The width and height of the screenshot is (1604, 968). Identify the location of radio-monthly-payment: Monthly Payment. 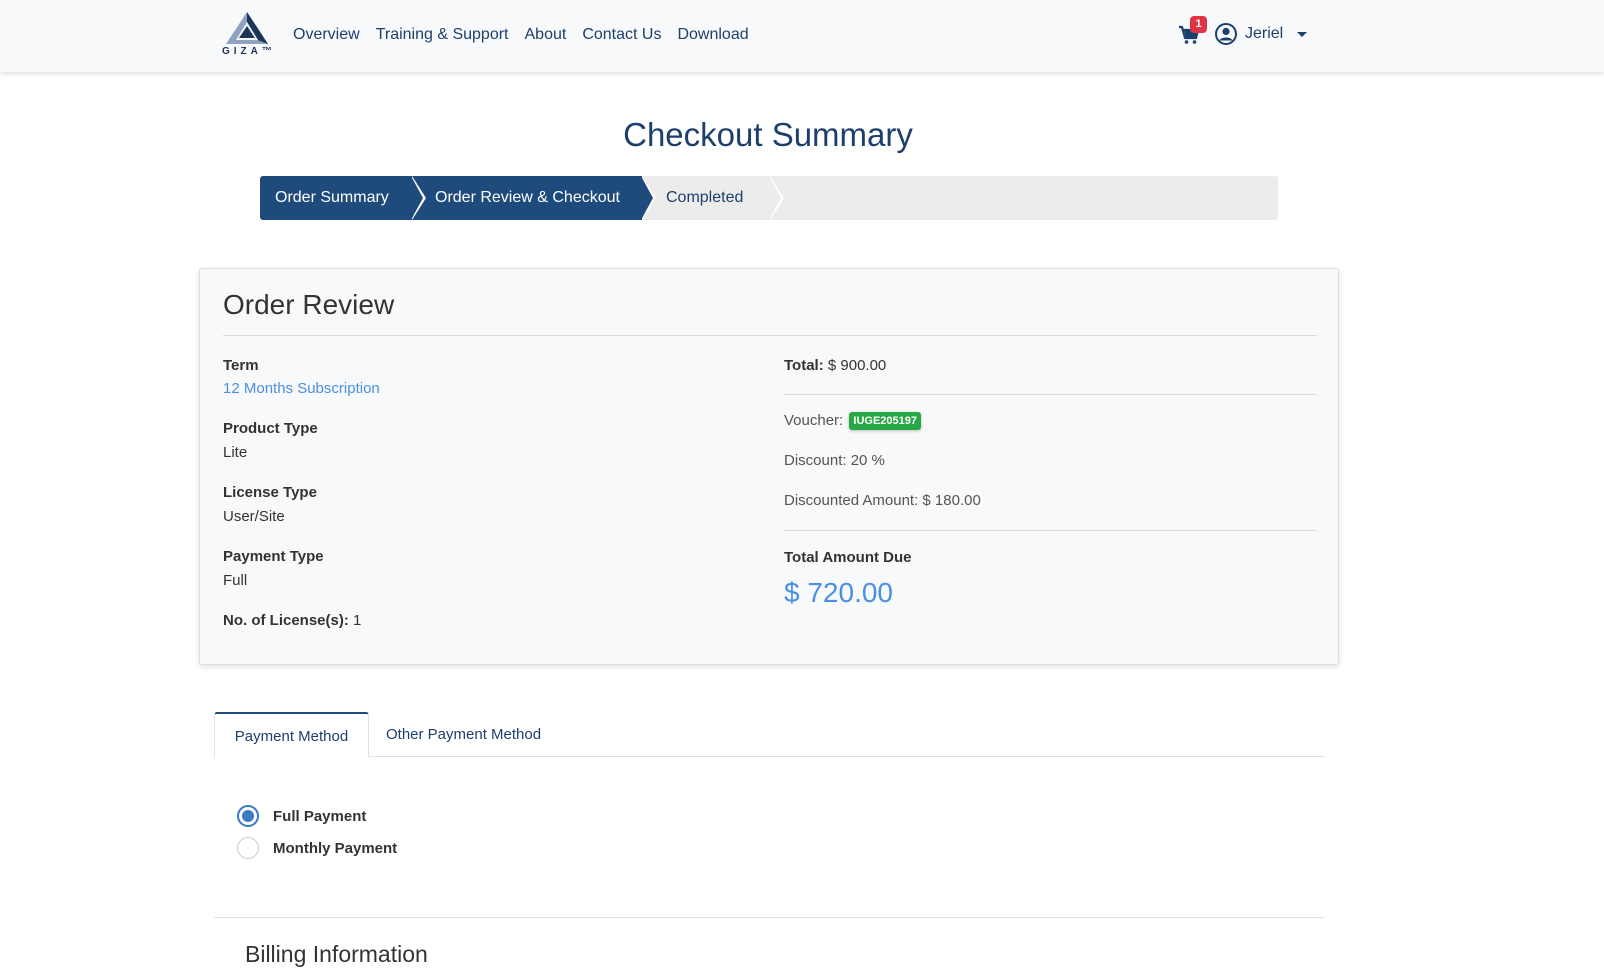
(317, 848).